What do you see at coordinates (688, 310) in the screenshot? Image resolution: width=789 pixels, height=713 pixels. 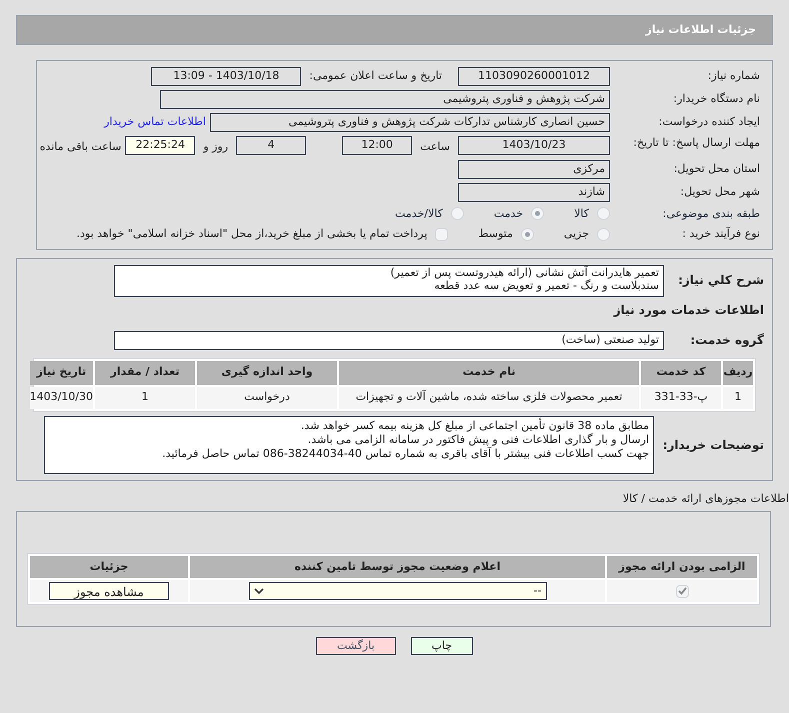 I see `section-heading: اطلاعات خدمات مورد نیاز` at bounding box center [688, 310].